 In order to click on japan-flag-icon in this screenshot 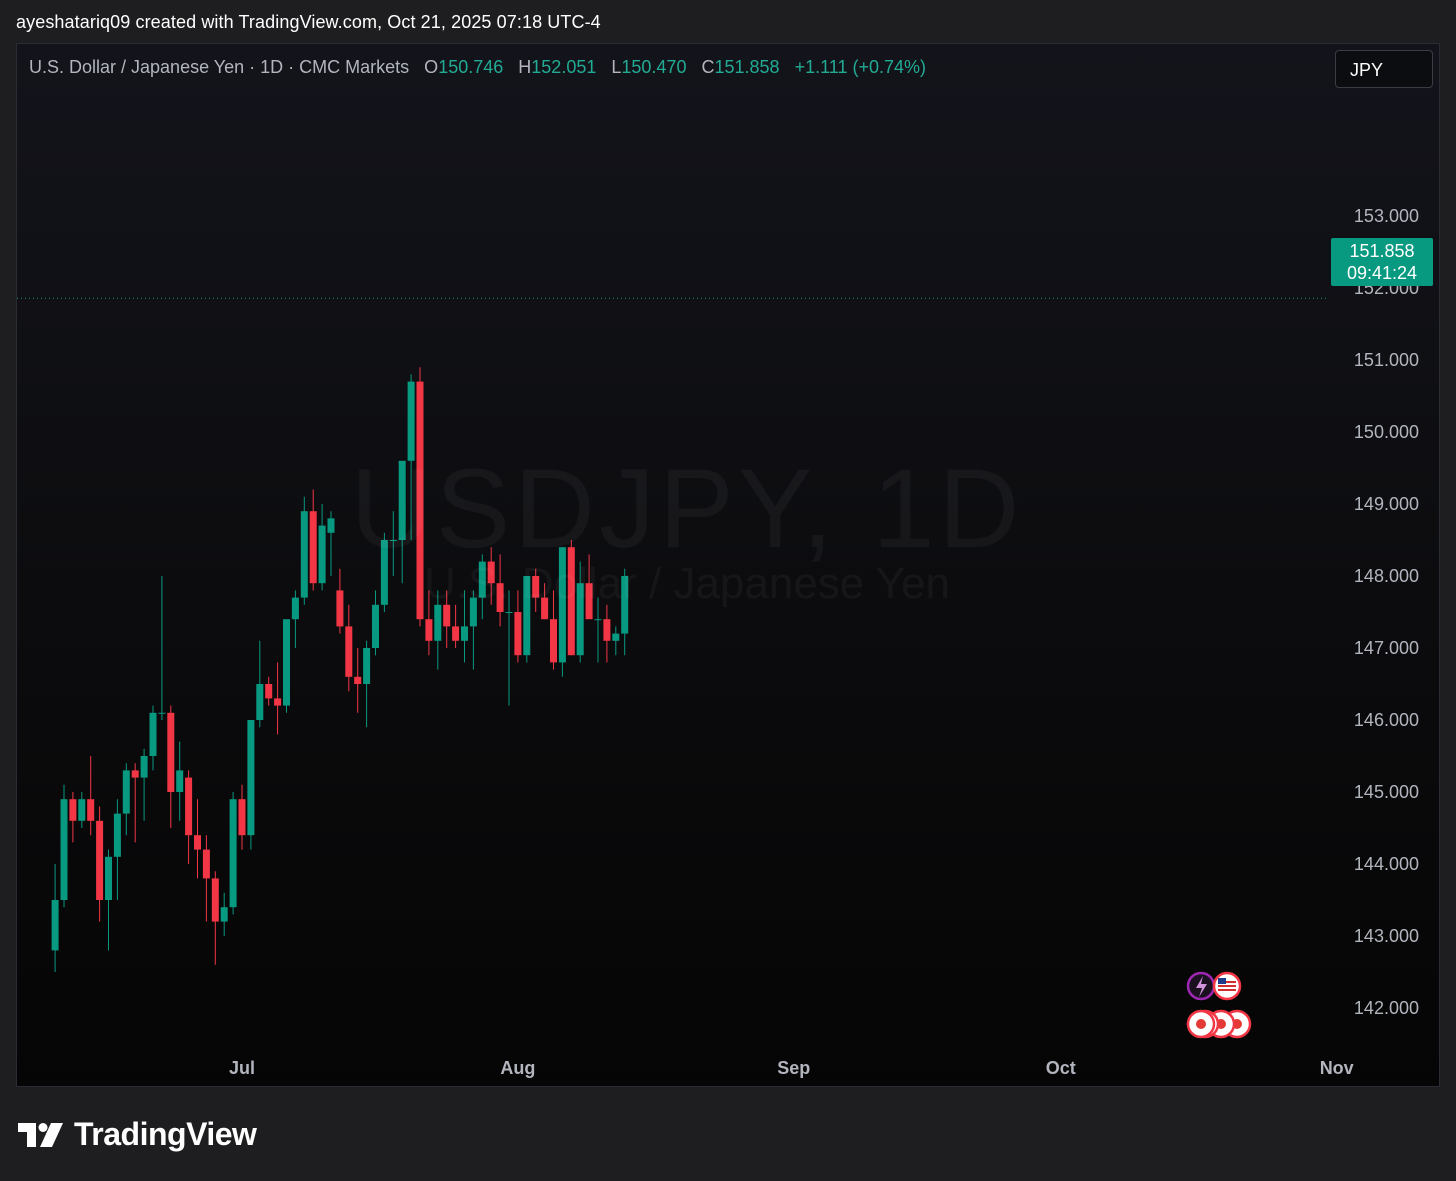, I will do `click(1201, 1024)`.